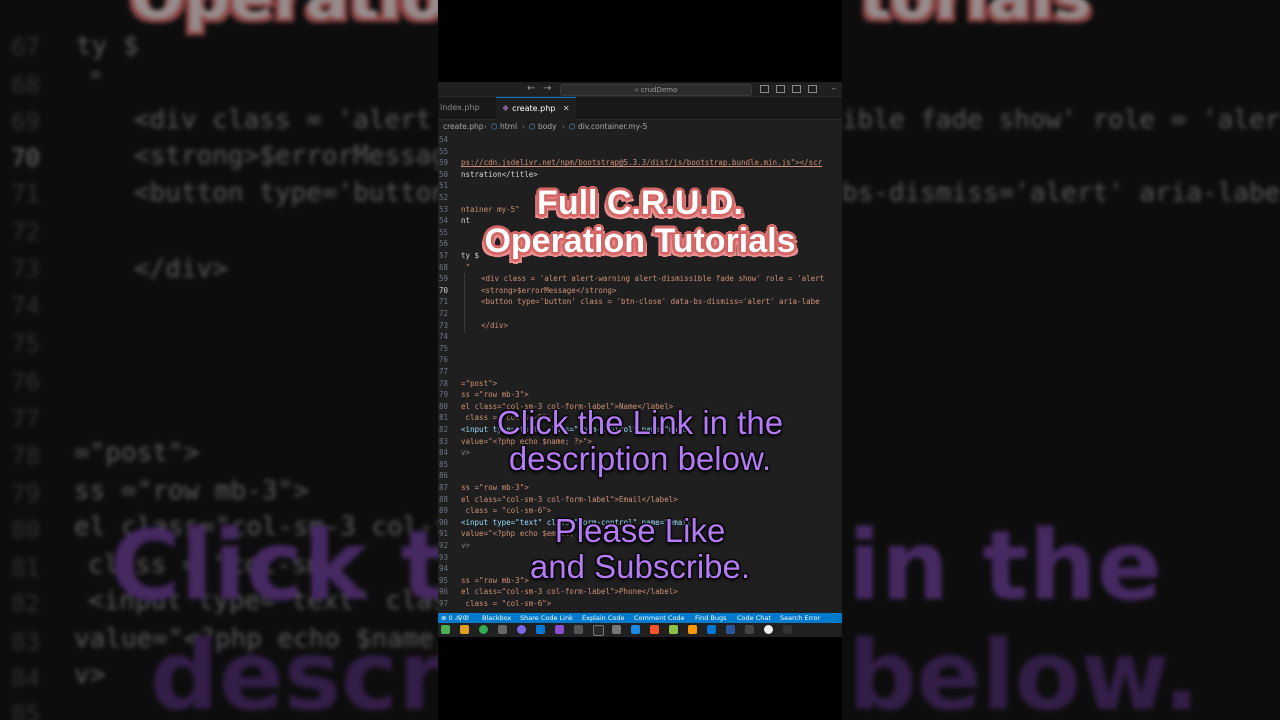  Describe the element at coordinates (796, 89) in the screenshot. I see `toggle-secondary-sidebar-icon` at that location.